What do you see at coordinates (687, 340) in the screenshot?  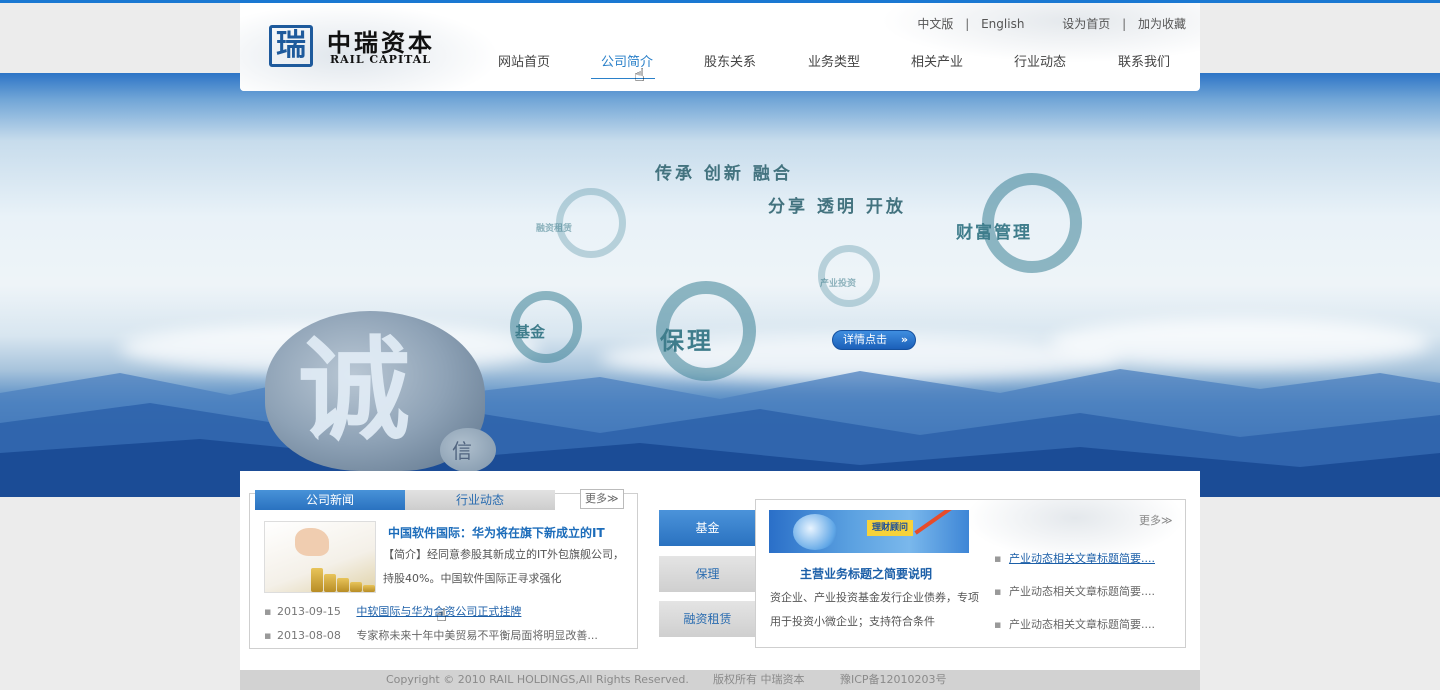 I see `ring-factoring-label: 保理` at bounding box center [687, 340].